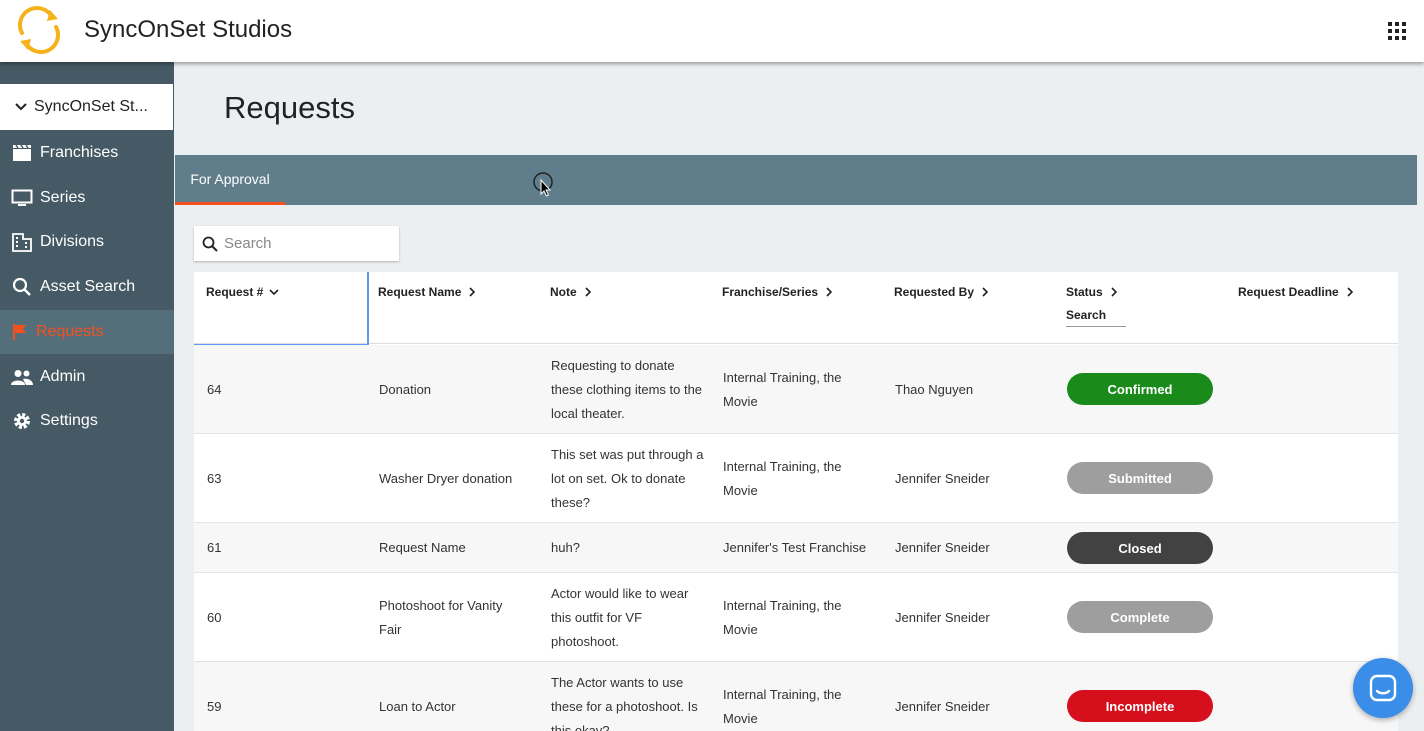 The height and width of the screenshot is (731, 1424). I want to click on sidebar-item-label: Series, so click(63, 197).